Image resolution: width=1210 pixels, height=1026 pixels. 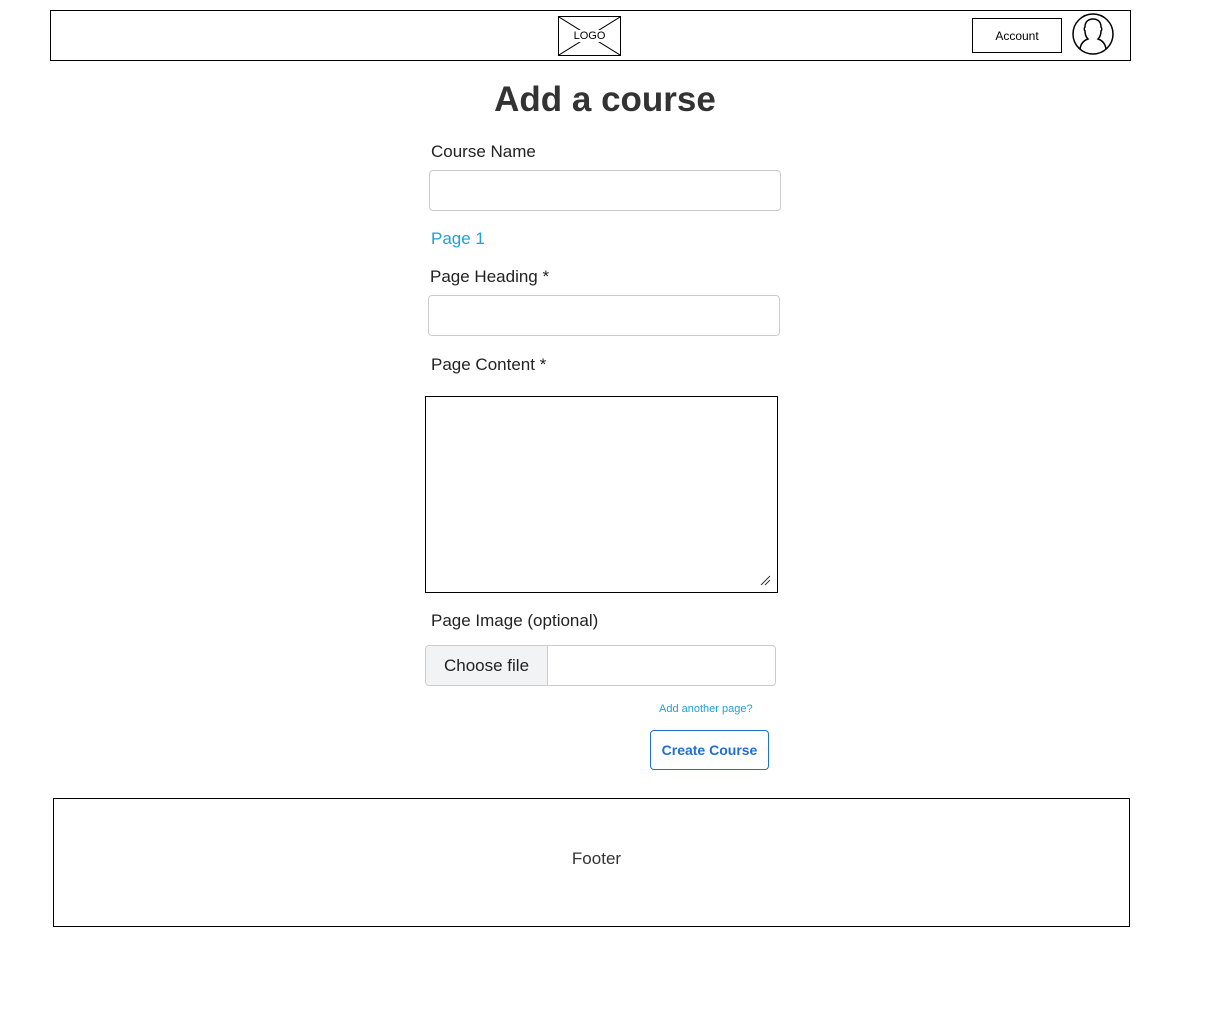 I want to click on page-1-link: Page 1, so click(x=458, y=239).